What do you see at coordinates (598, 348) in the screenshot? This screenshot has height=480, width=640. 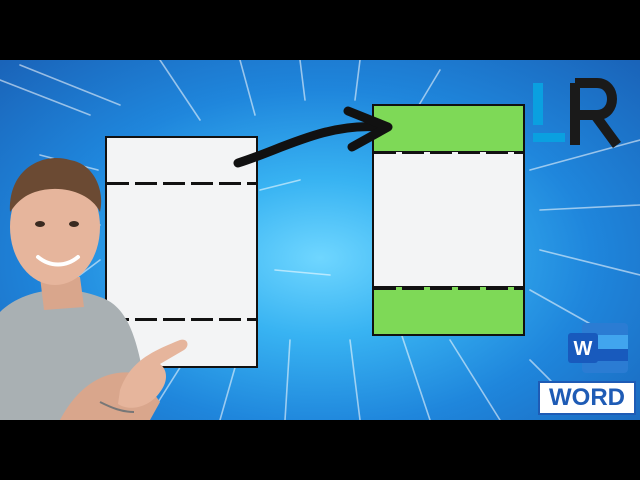 I see `word-tile-icon: W` at bounding box center [598, 348].